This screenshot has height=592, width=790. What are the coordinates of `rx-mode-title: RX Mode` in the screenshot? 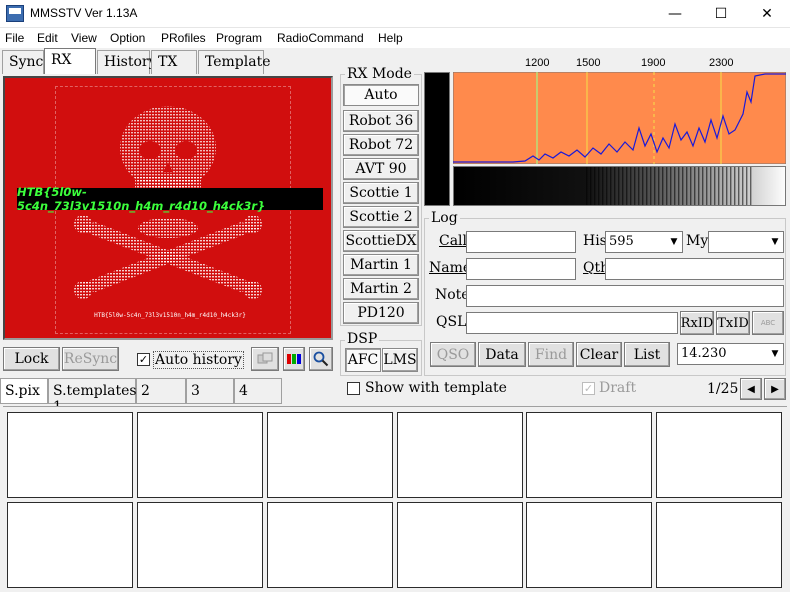 It's located at (379, 74).